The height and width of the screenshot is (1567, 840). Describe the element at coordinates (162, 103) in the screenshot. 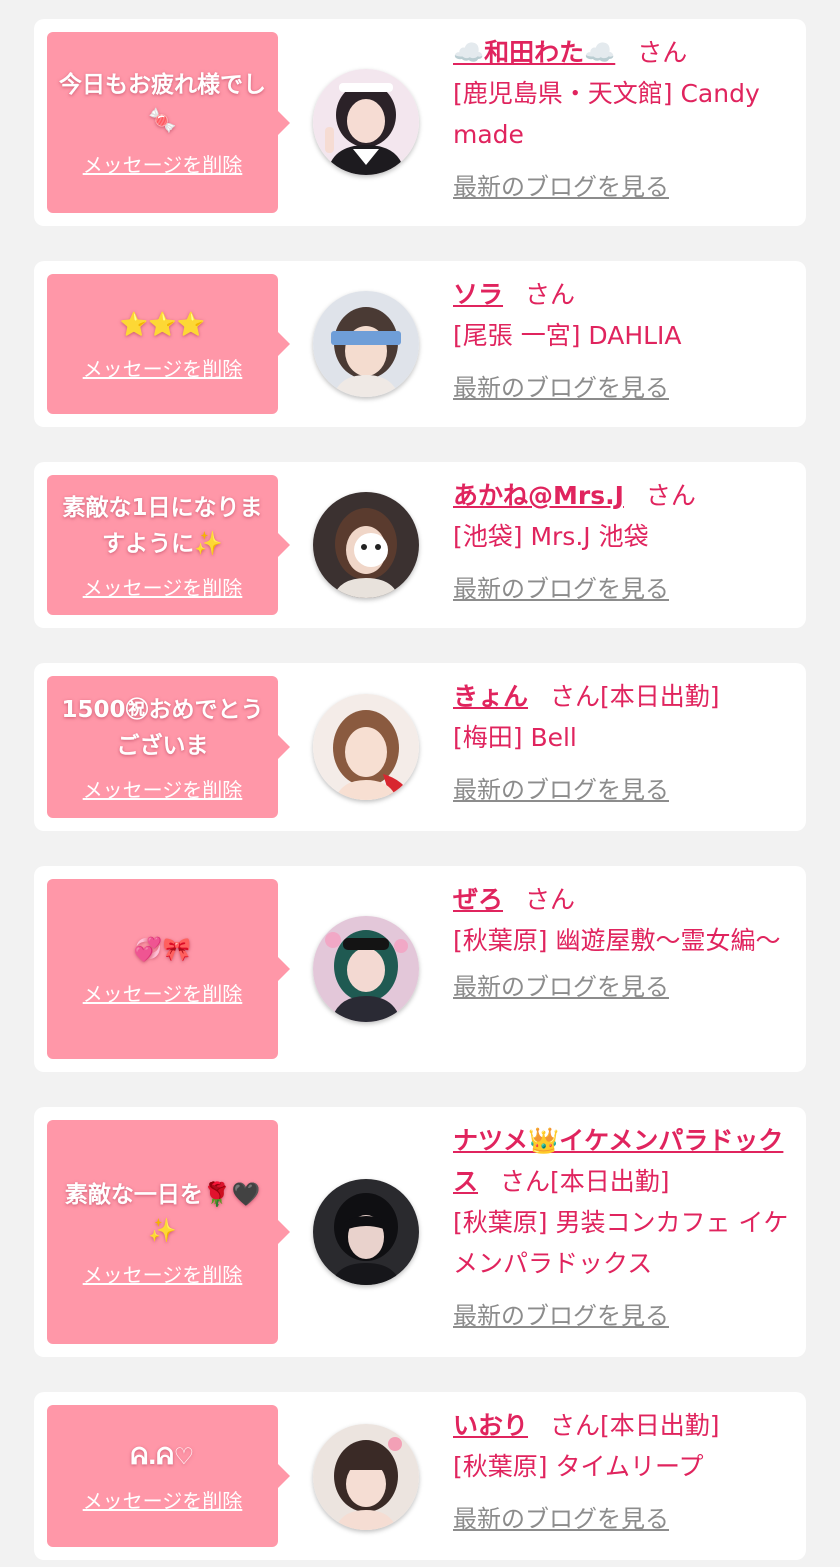

I see `message-text: 今日もお疲れ様でし🍬` at that location.